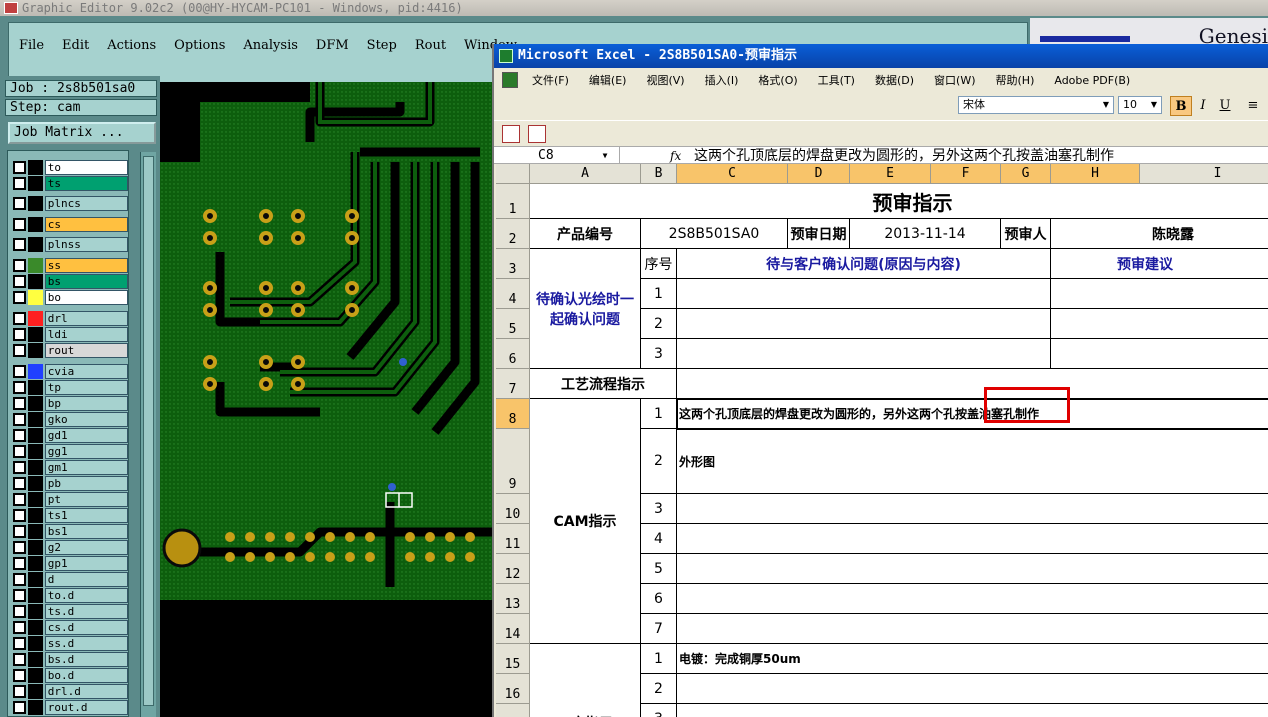 The height and width of the screenshot is (717, 1268). Describe the element at coordinates (86, 371) in the screenshot. I see `layer-name: cvia` at that location.